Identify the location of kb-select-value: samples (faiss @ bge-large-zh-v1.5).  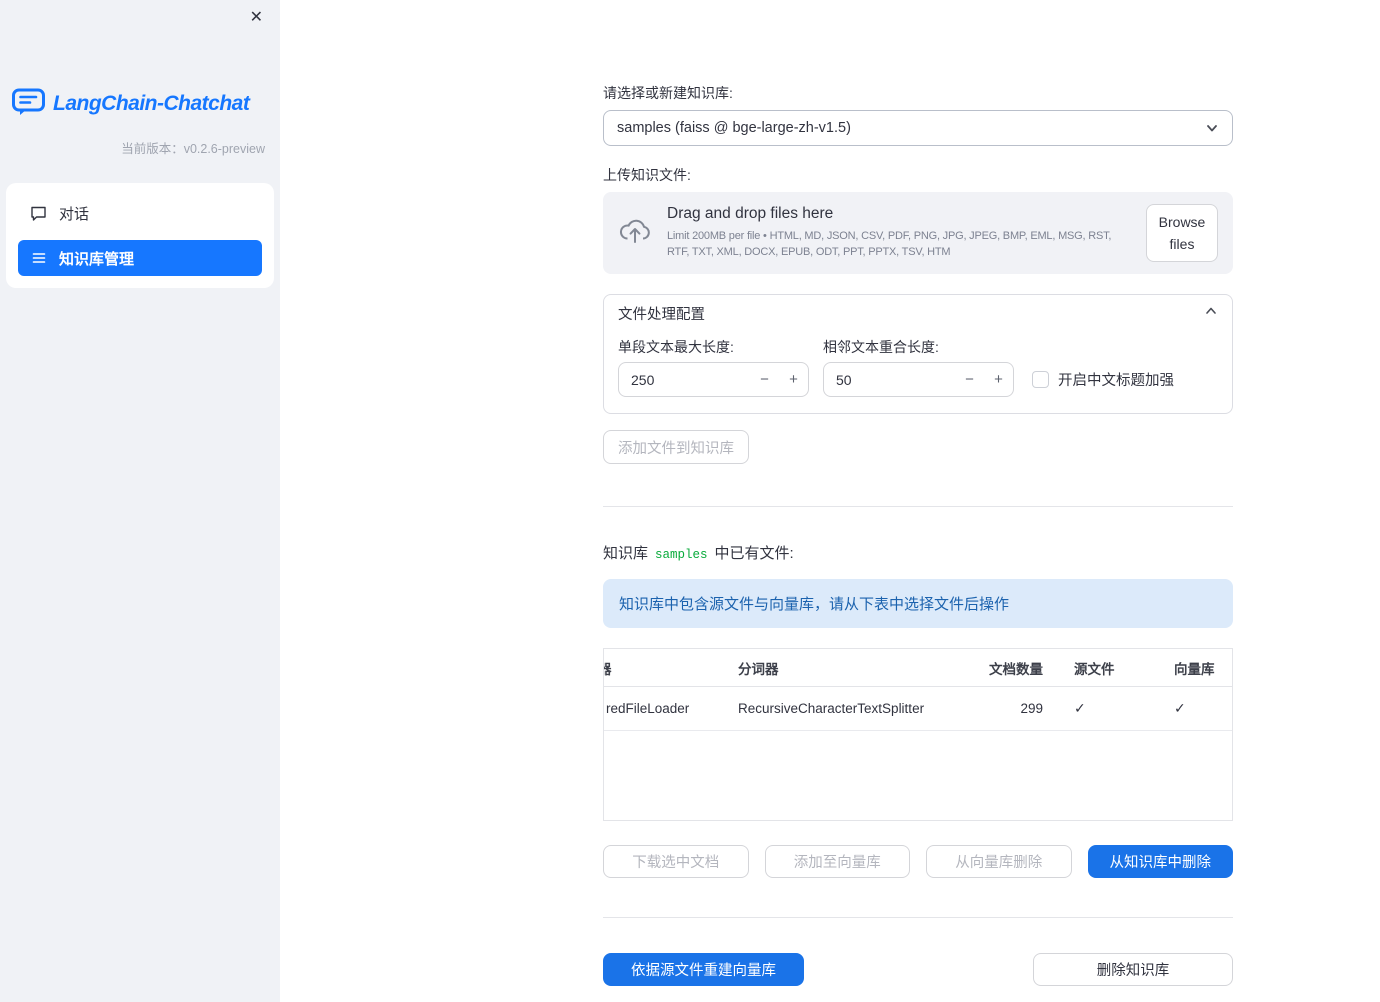
(734, 128).